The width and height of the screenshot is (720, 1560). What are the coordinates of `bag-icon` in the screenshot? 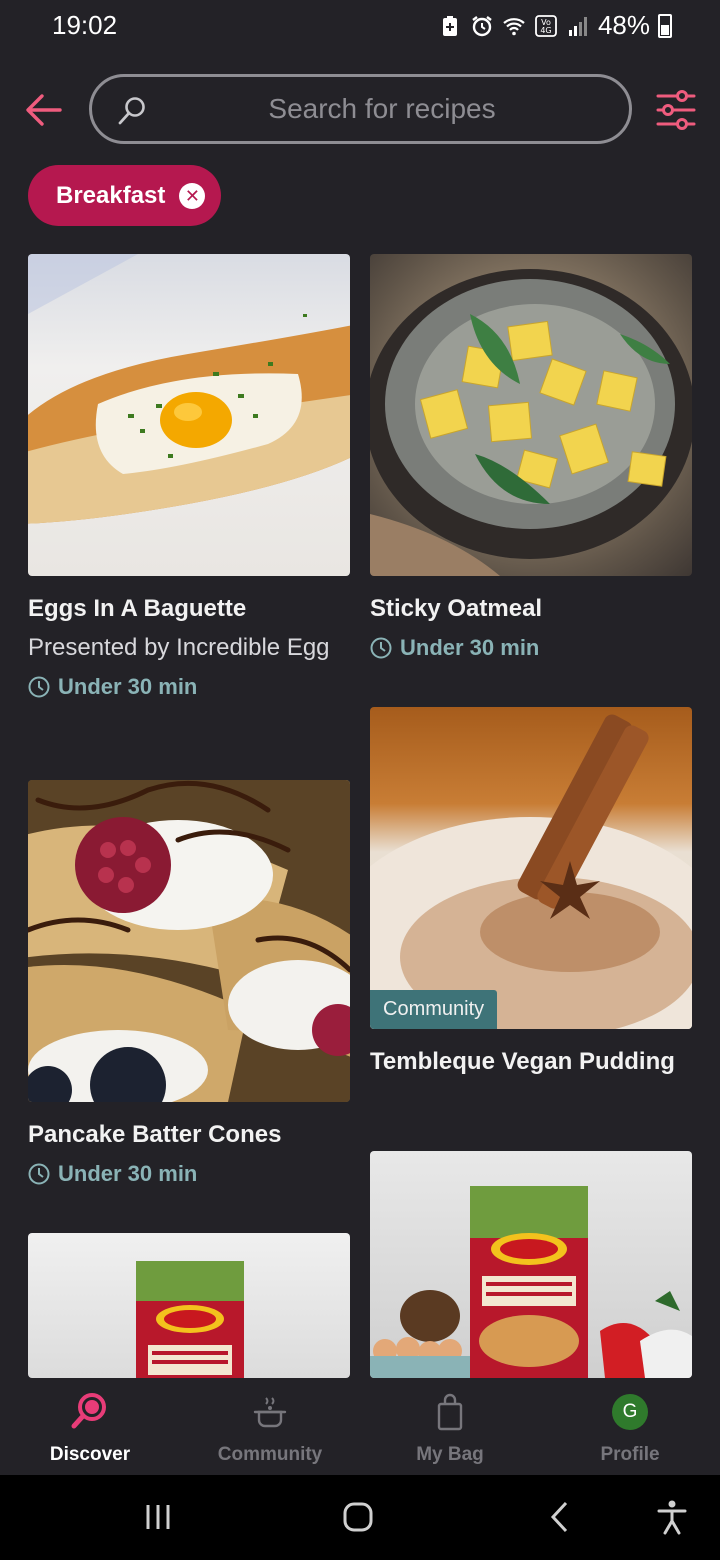 It's located at (450, 1412).